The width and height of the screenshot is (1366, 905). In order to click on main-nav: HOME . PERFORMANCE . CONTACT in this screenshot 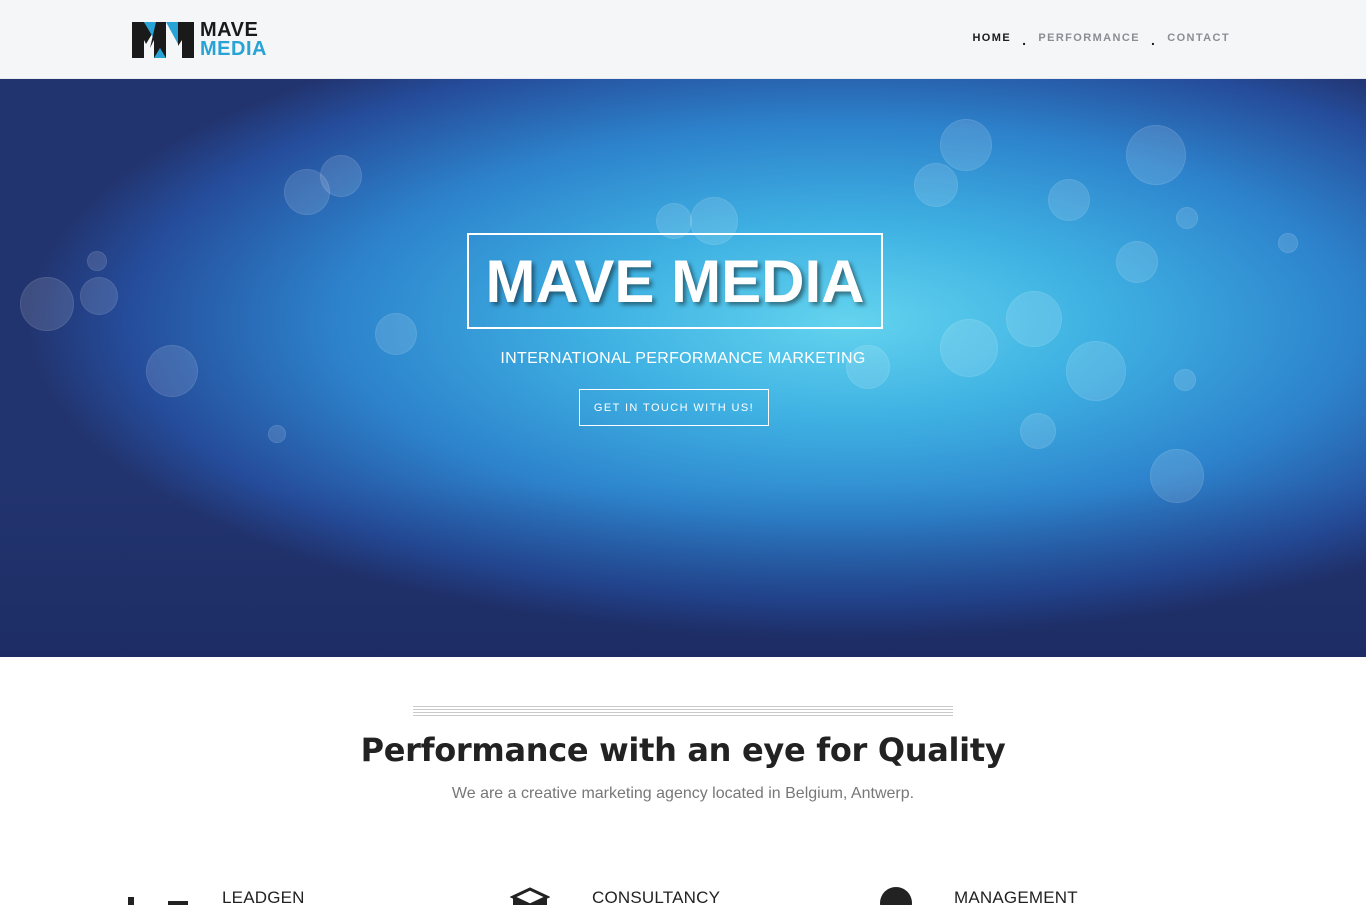, I will do `click(1101, 39)`.